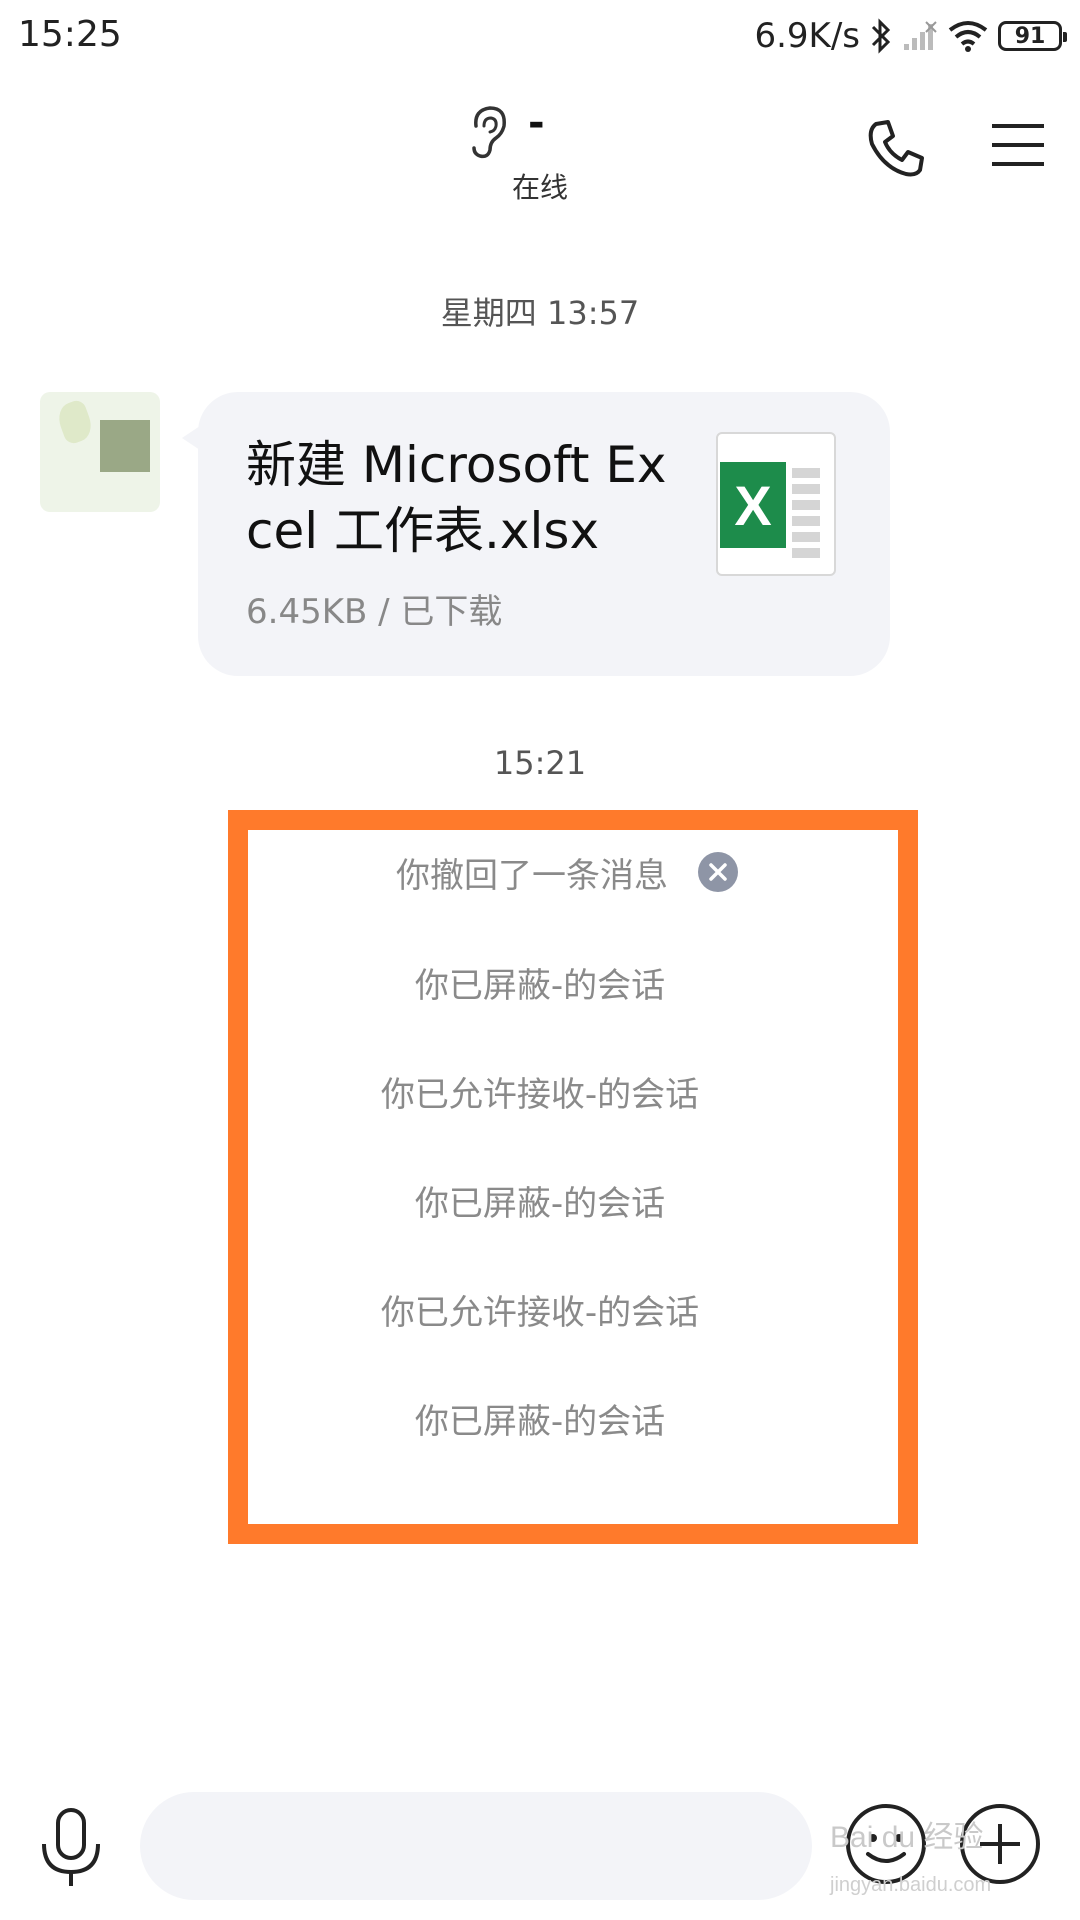 This screenshot has width=1080, height=1920. I want to click on status-icons: 6.9K/s 91, so click(910, 36).